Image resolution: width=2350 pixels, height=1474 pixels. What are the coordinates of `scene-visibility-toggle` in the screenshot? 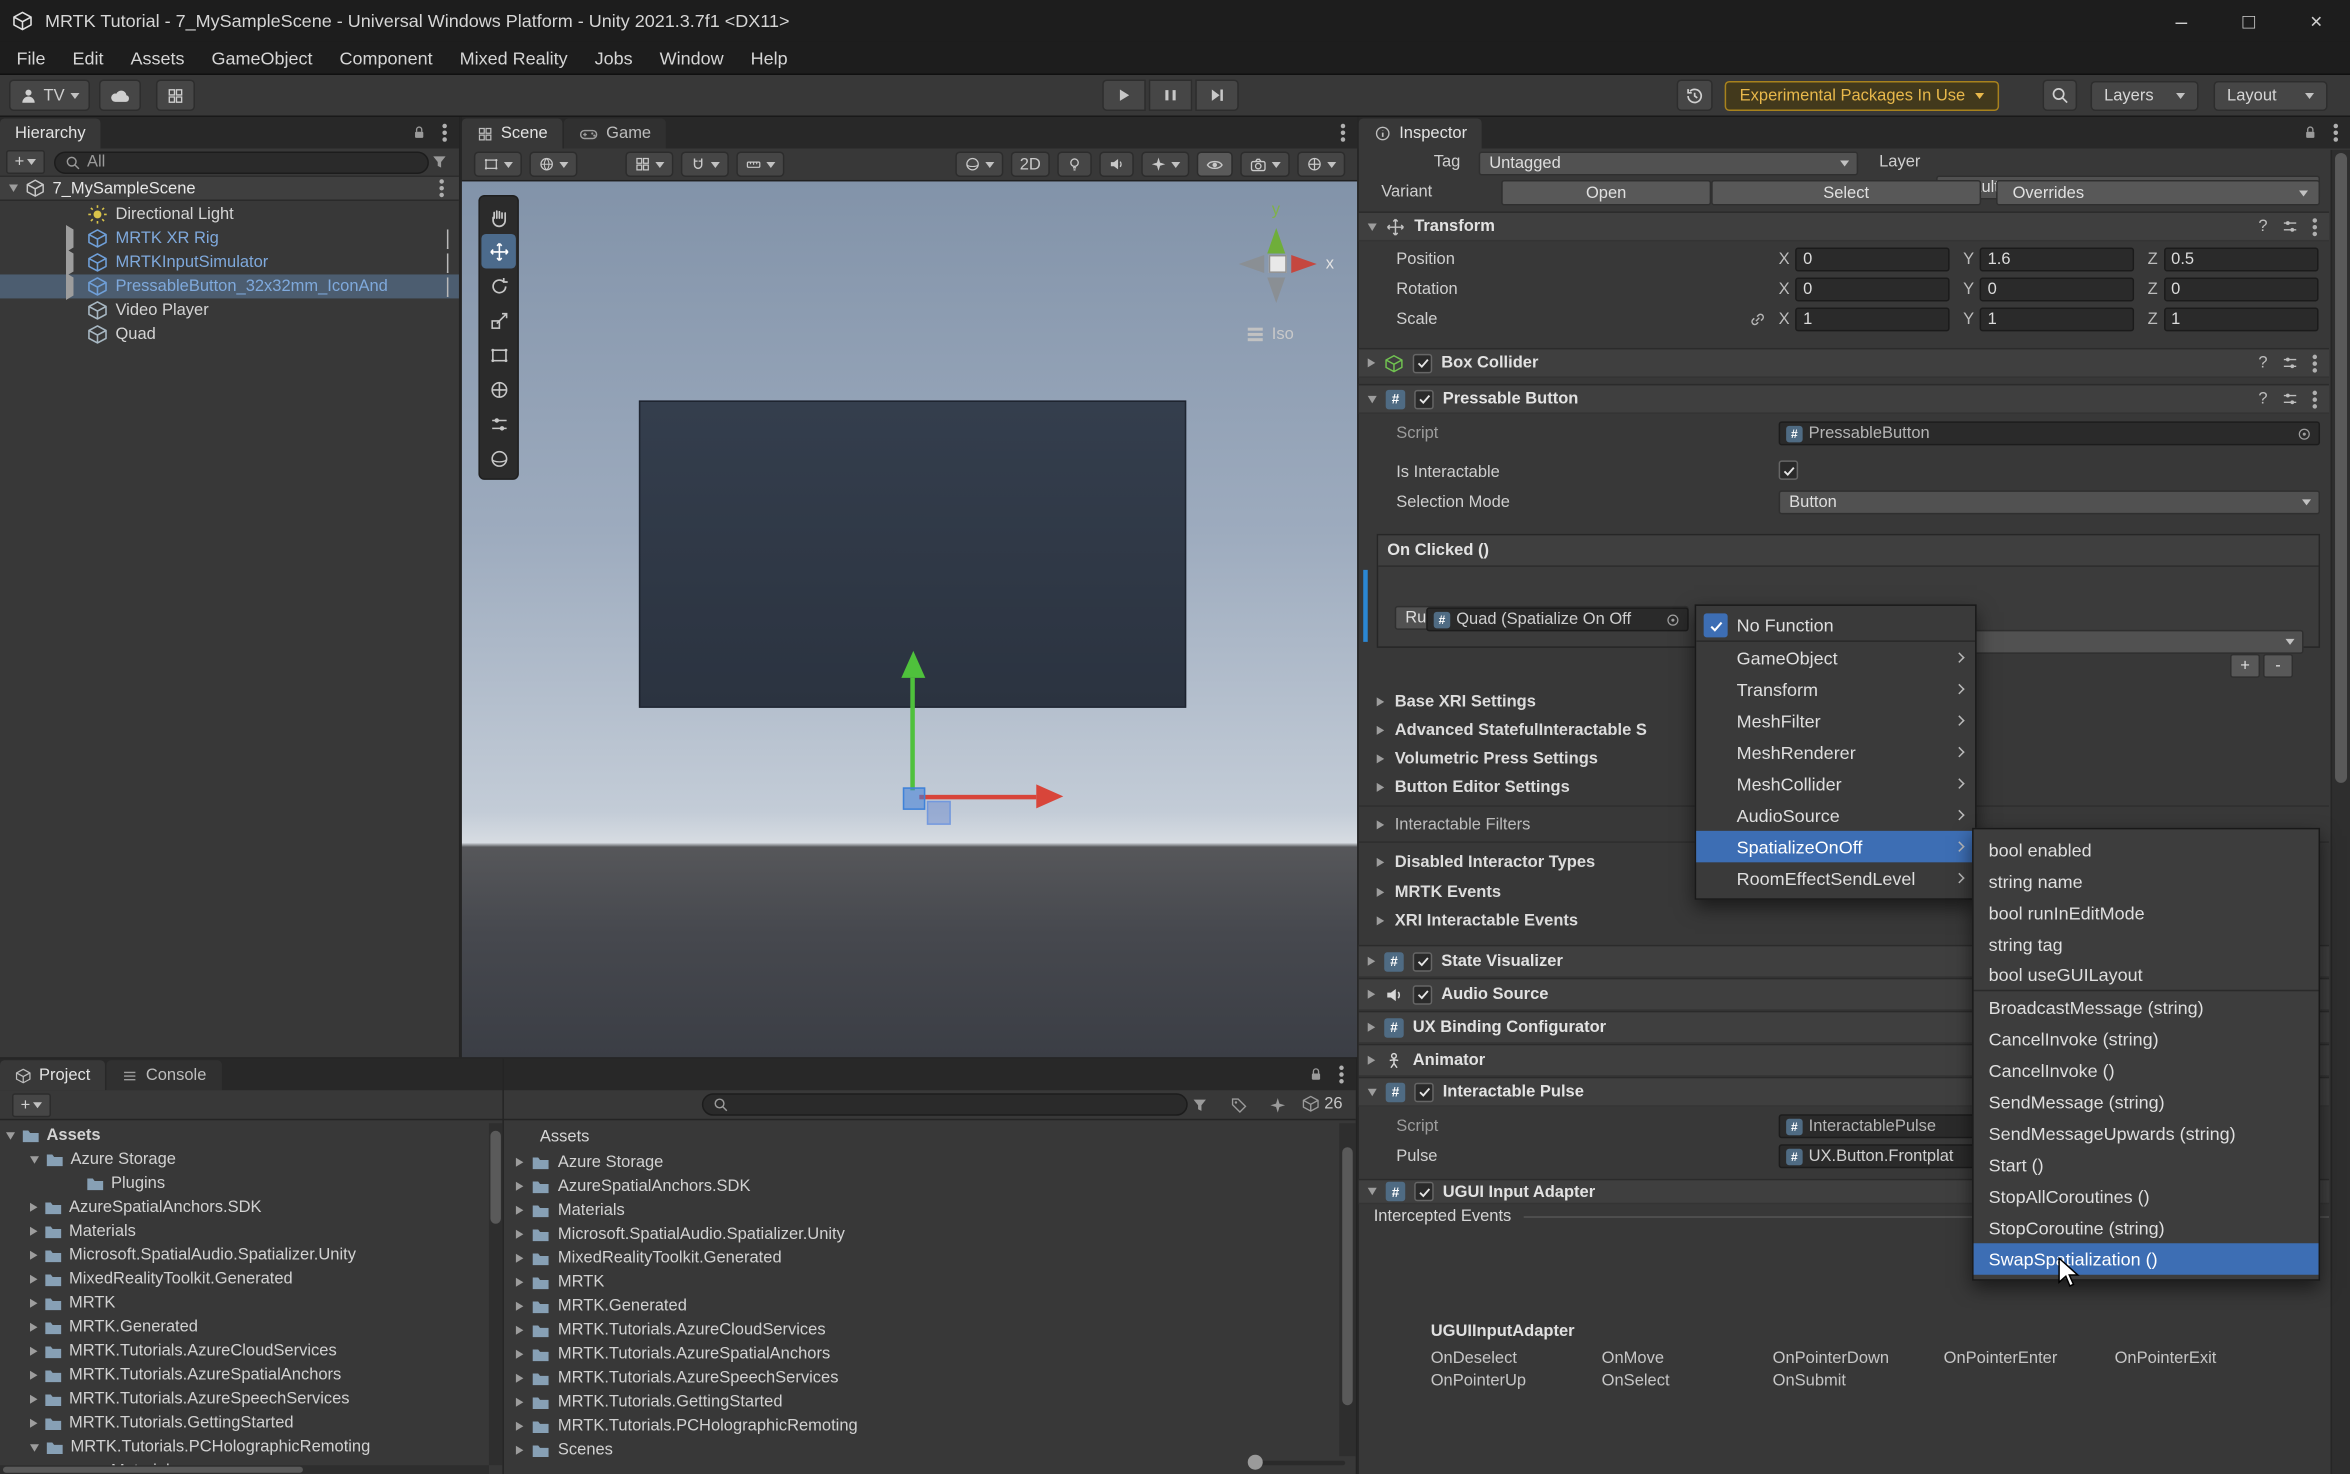 It's located at (1214, 164).